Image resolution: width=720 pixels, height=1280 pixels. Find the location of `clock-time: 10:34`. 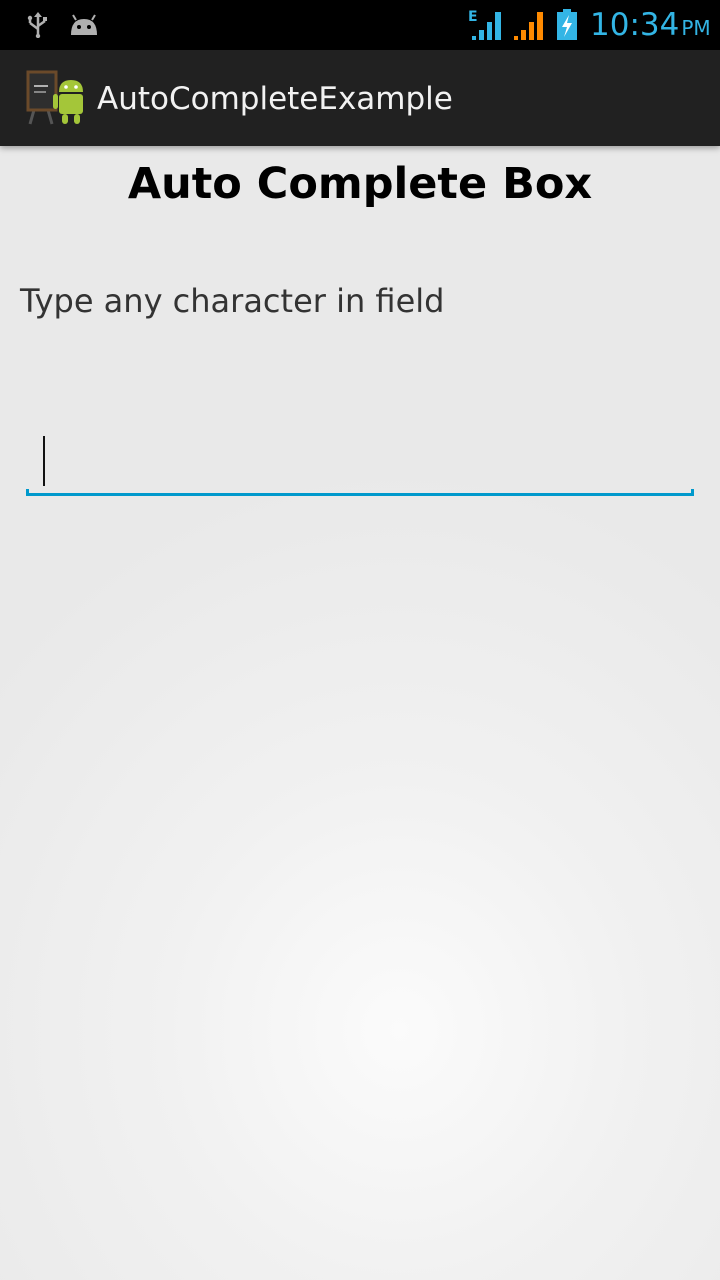

clock-time: 10:34 is located at coordinates (635, 25).